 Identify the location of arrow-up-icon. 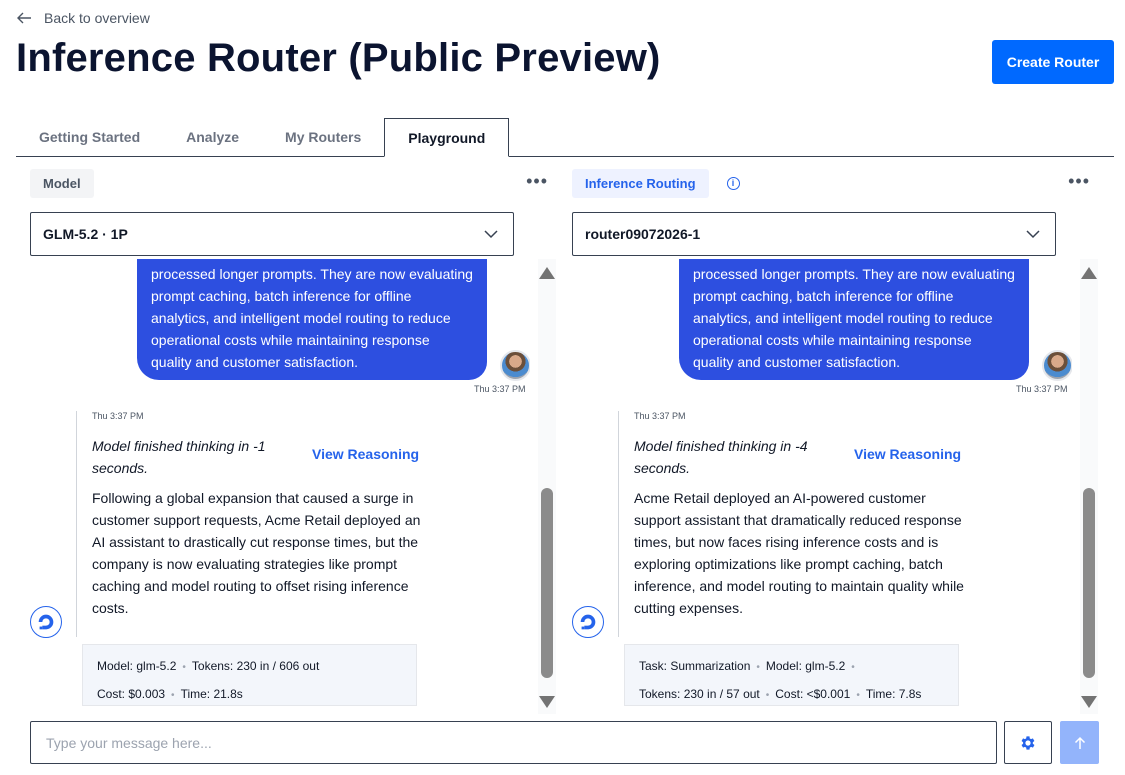
(1079, 742).